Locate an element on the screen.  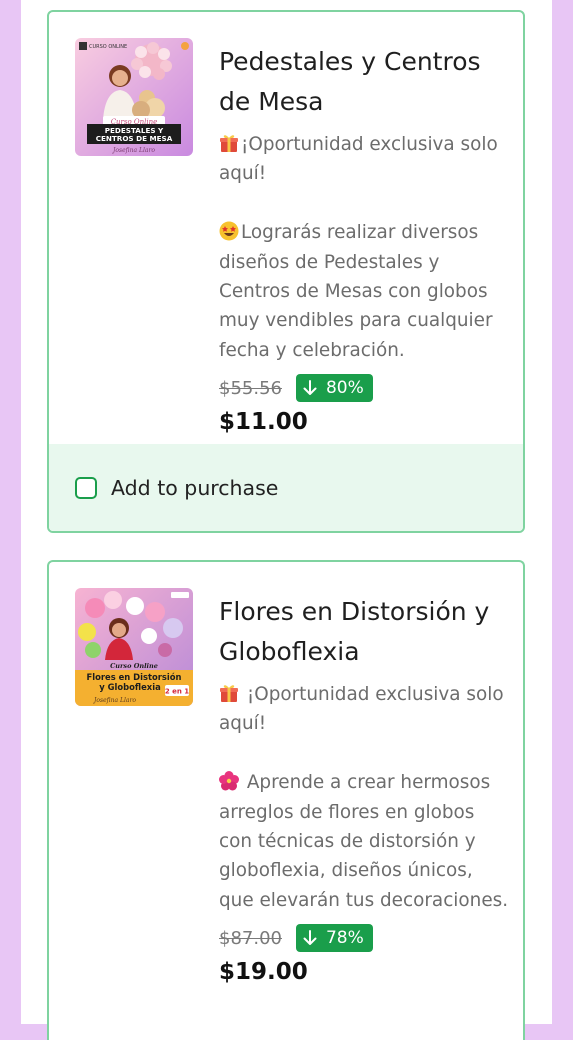
discount-percent: 78% is located at coordinates (344, 938).